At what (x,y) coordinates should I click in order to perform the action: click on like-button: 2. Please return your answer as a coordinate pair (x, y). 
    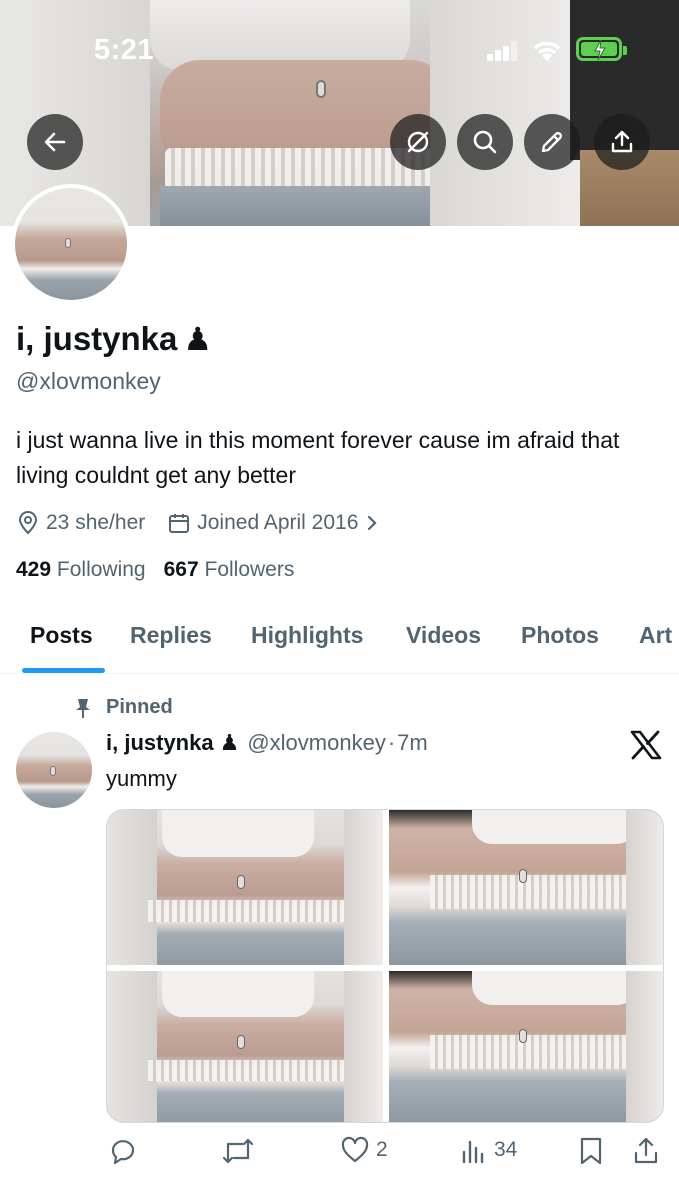
    Looking at the image, I should click on (364, 1150).